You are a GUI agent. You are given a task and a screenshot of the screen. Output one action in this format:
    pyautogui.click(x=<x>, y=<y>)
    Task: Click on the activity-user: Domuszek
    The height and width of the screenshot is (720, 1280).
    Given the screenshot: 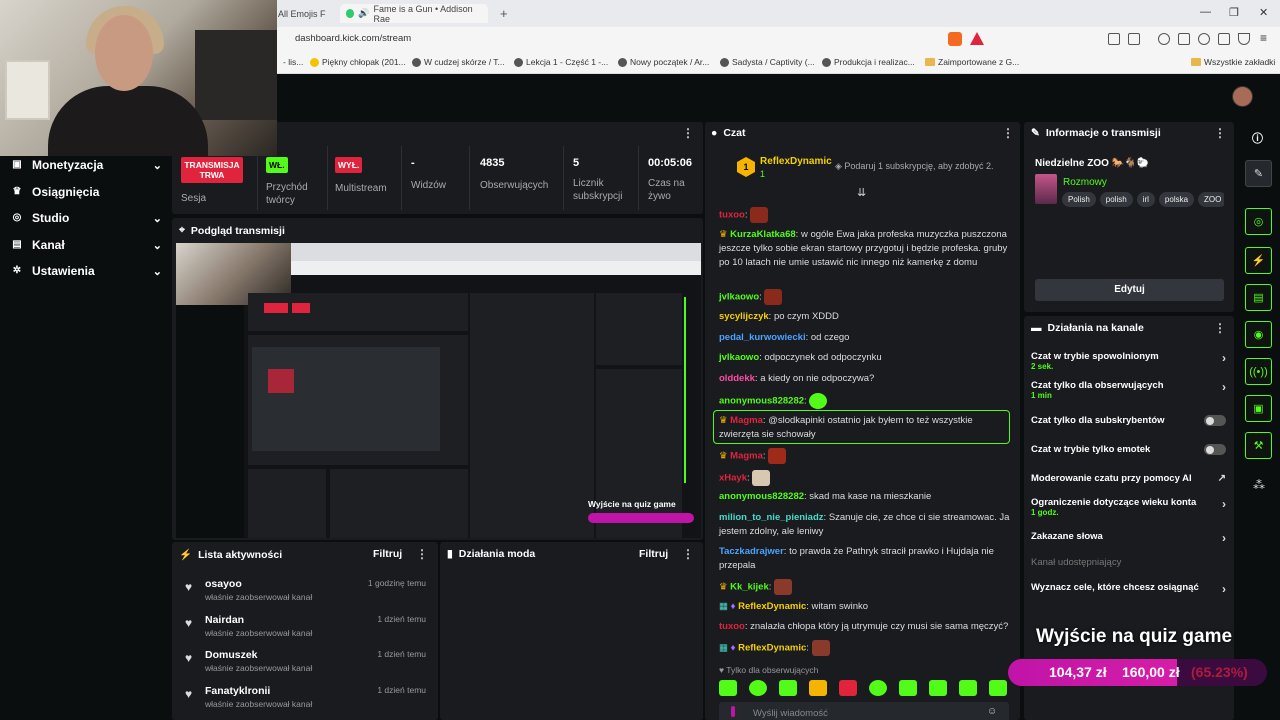 What is the action you would take?
    pyautogui.click(x=231, y=655)
    